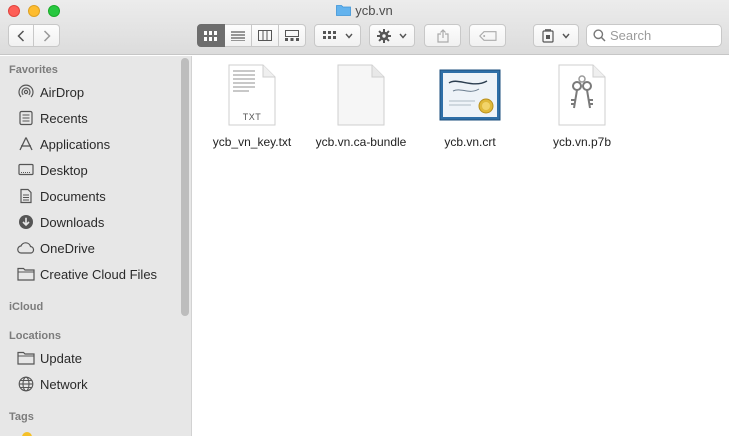  I want to click on sidebar-item-applications: Applications, so click(90, 144).